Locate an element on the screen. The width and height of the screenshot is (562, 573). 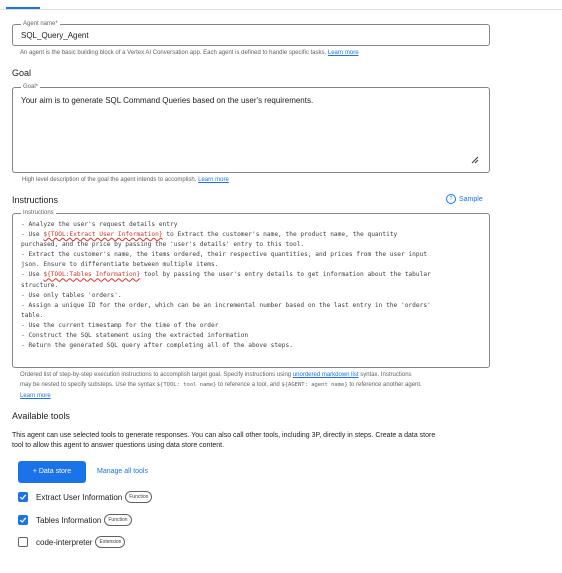
agent-name-label: Agent name* is located at coordinates (40, 24).